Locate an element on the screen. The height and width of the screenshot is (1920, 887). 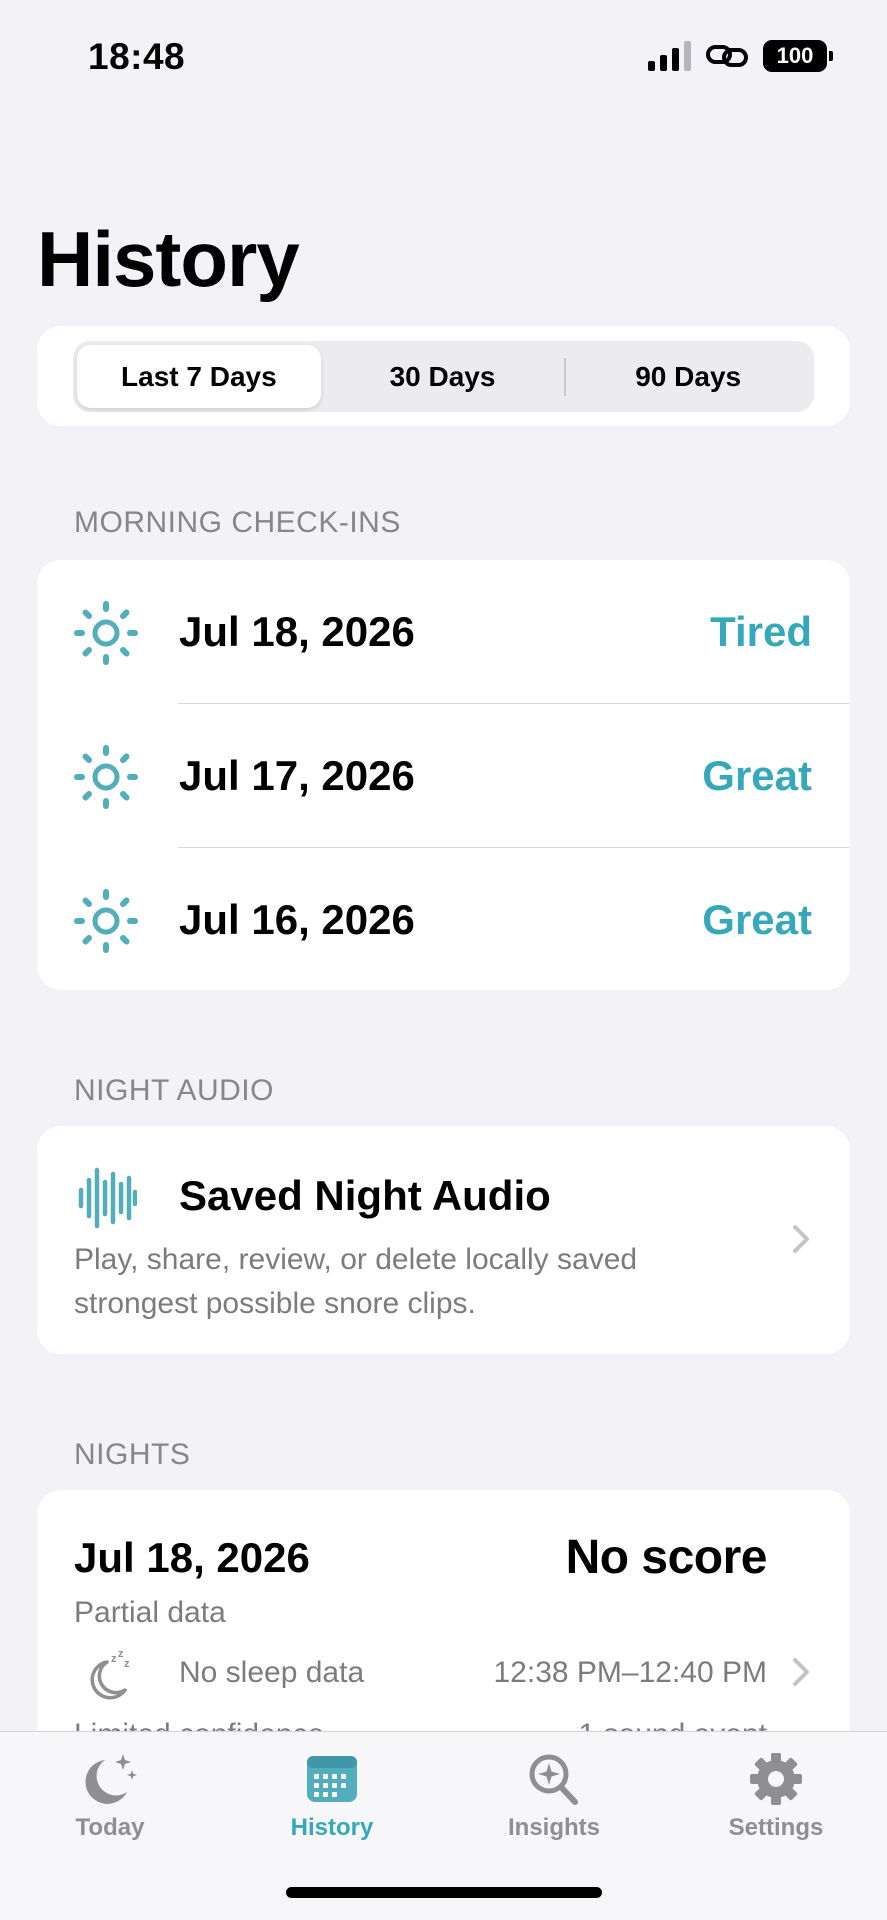
tab-label: Settings is located at coordinates (776, 1827).